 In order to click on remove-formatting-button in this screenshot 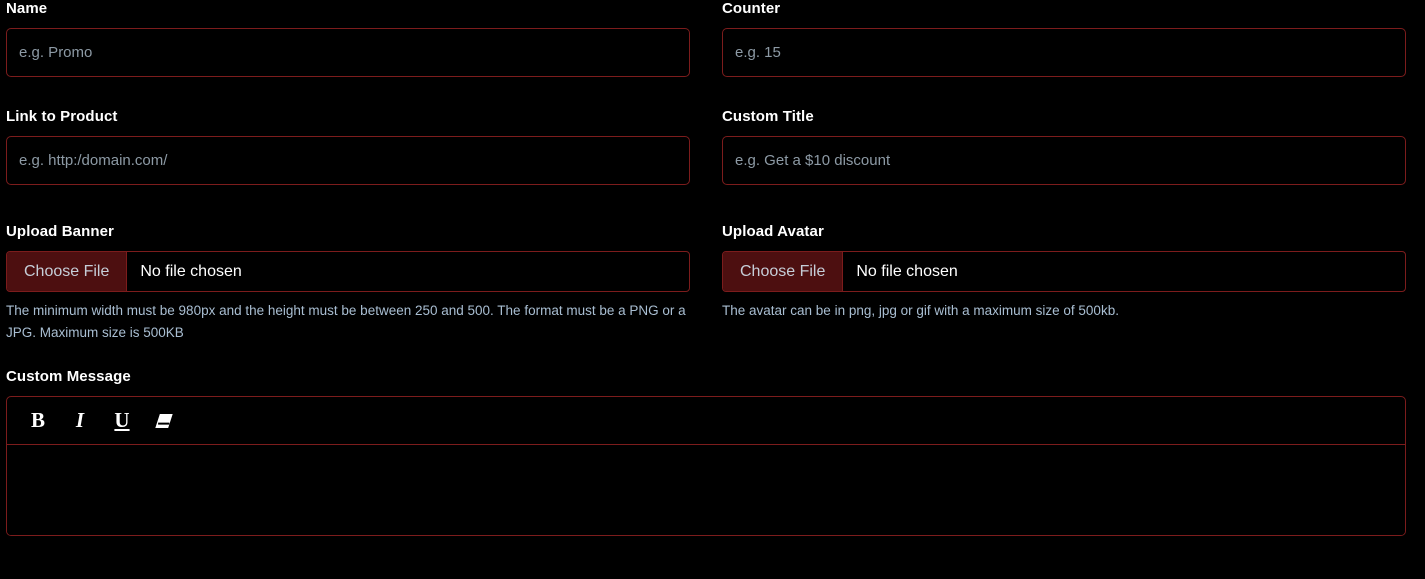, I will do `click(164, 421)`.